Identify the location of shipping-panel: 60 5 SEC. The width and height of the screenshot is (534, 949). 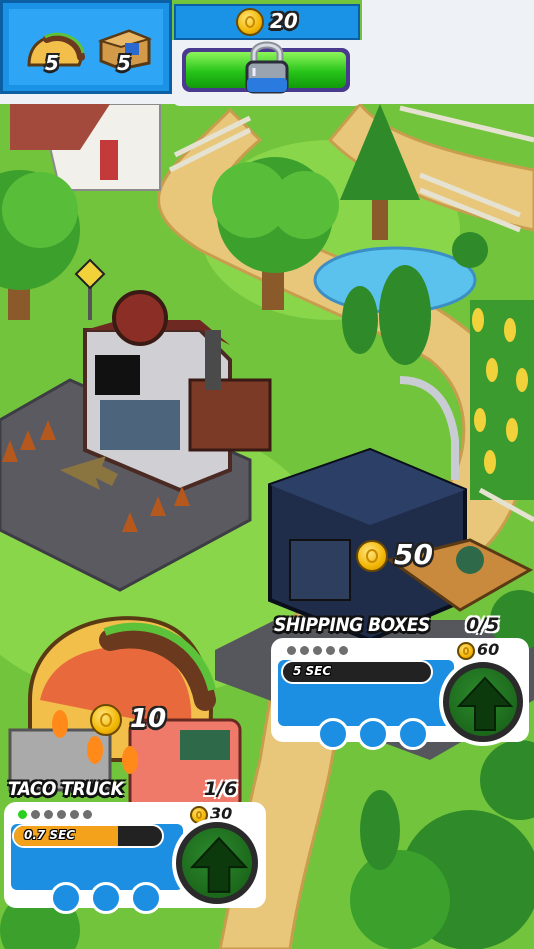
(400, 694).